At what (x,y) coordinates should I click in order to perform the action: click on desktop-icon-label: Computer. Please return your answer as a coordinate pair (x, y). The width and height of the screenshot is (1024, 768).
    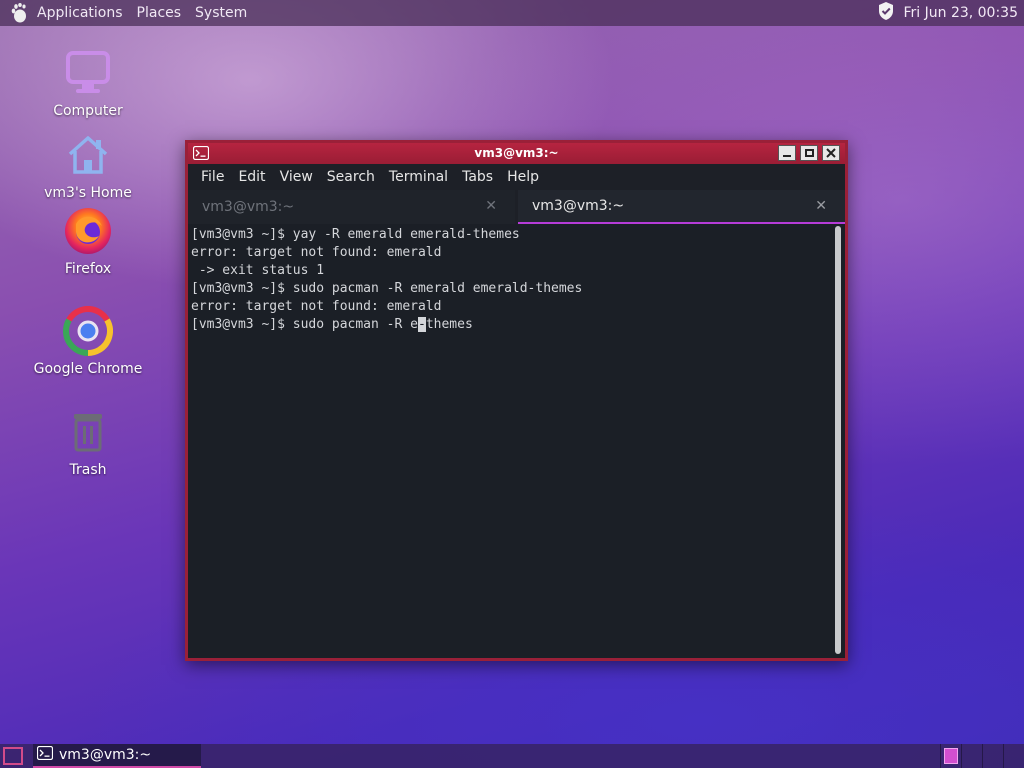
    Looking at the image, I should click on (88, 111).